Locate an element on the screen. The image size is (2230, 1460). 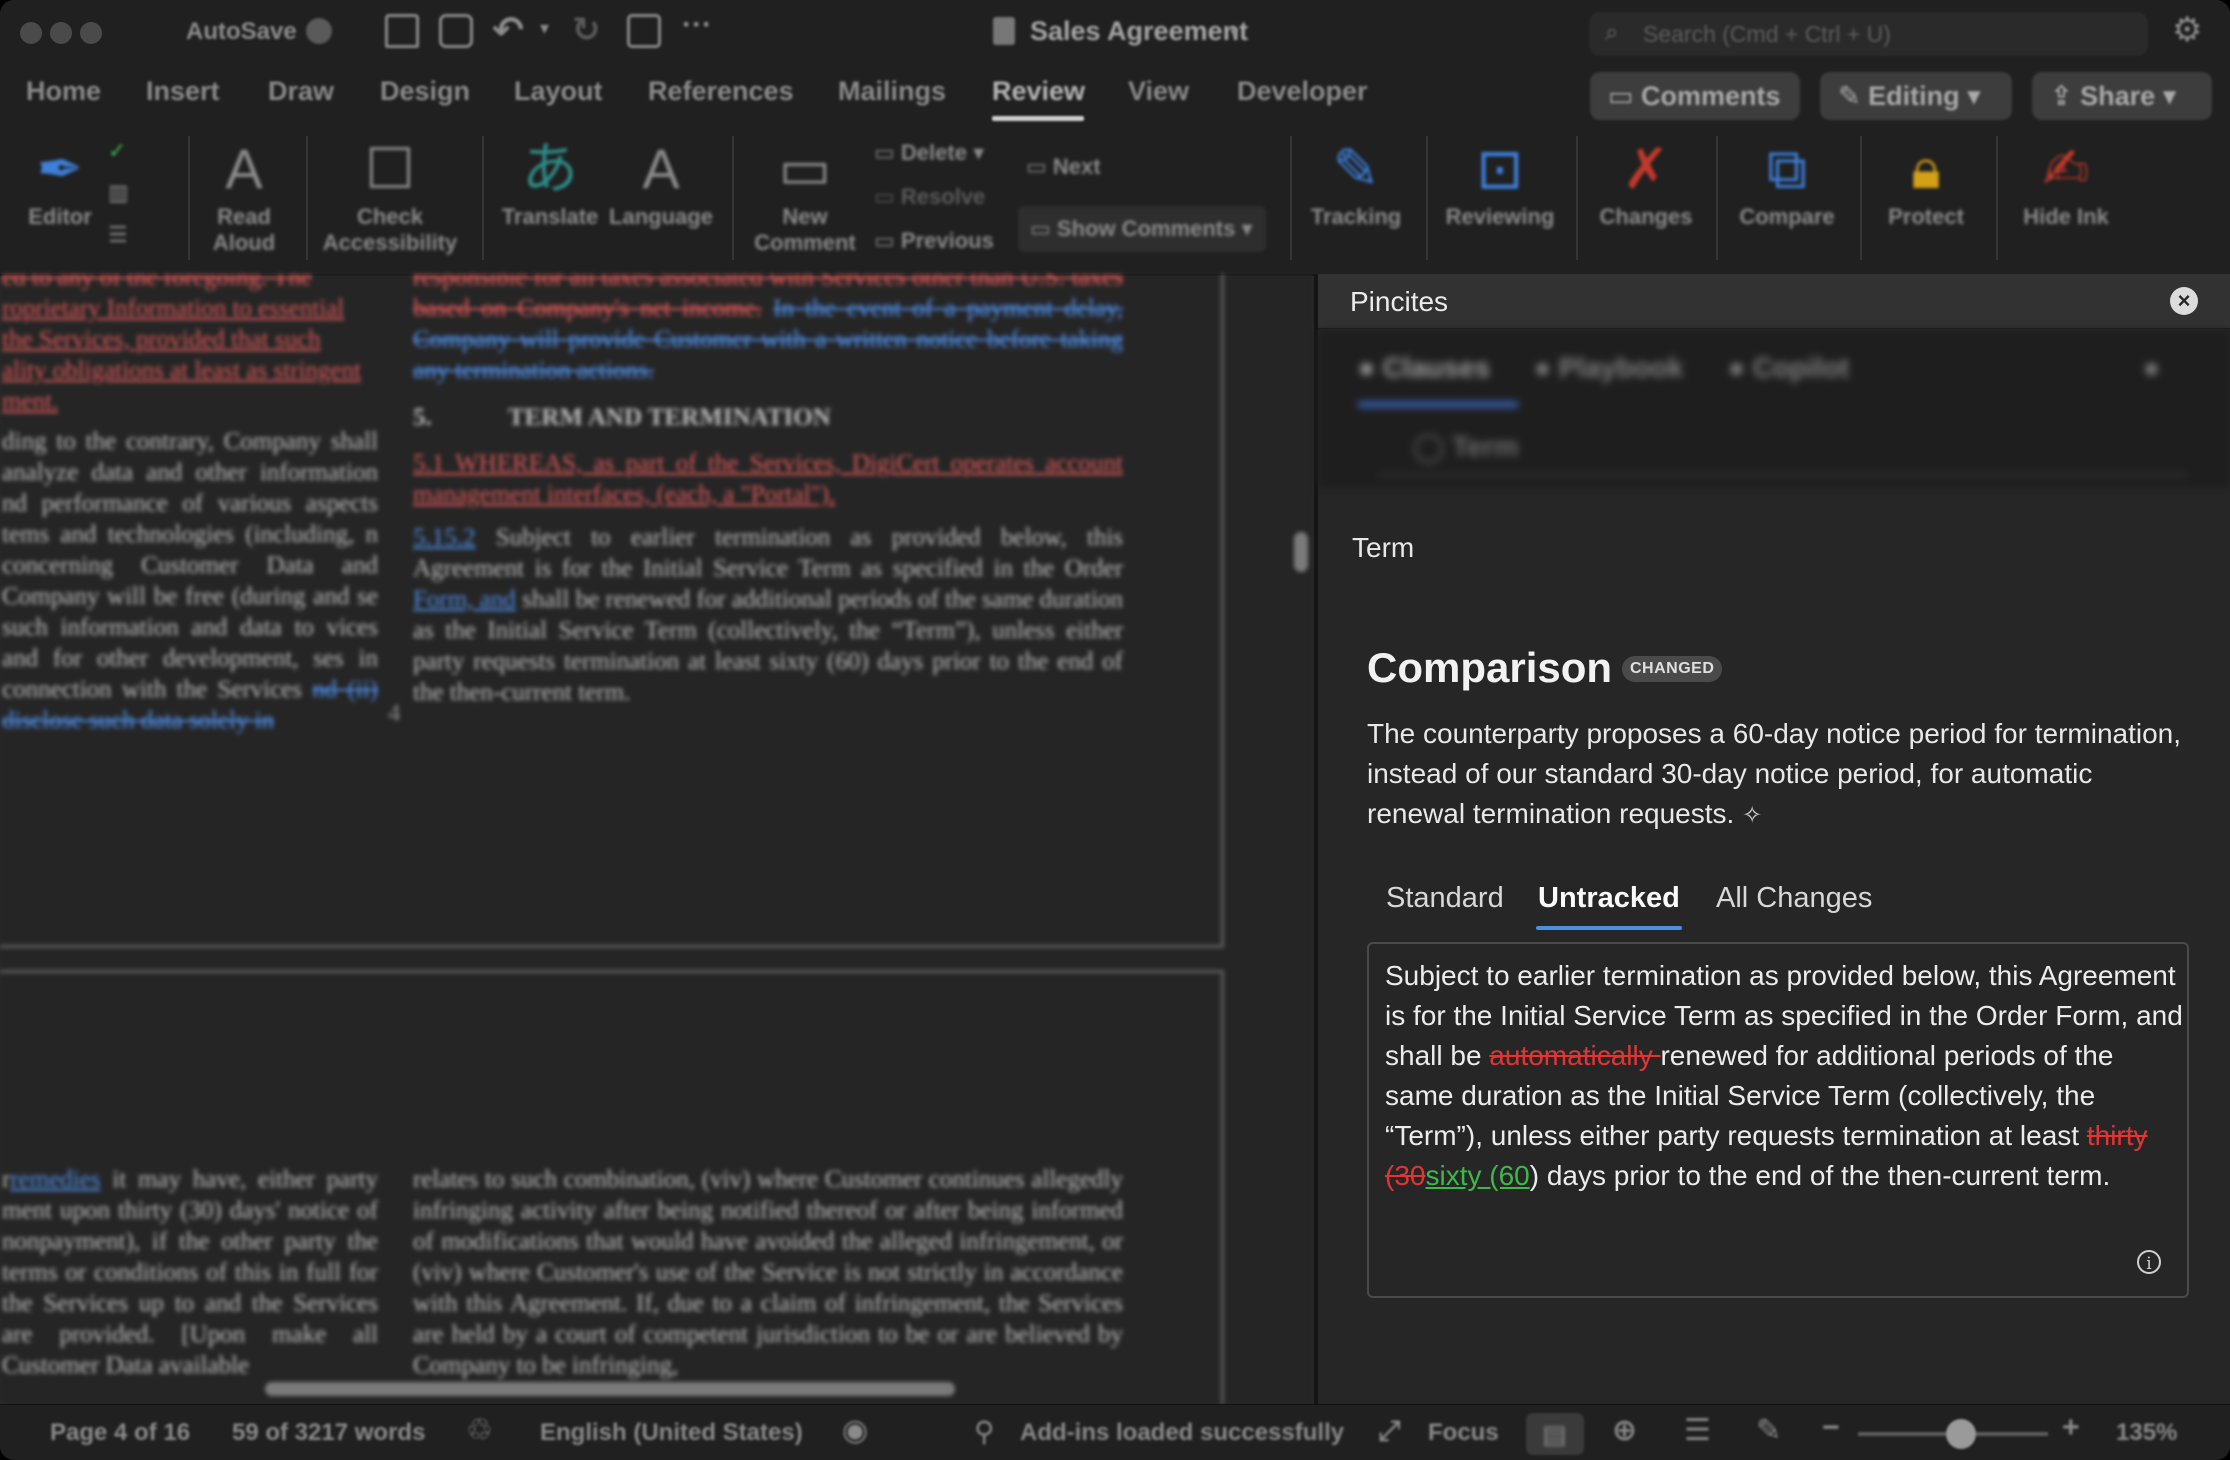
zoom-slider-handle is located at coordinates (1961, 1434).